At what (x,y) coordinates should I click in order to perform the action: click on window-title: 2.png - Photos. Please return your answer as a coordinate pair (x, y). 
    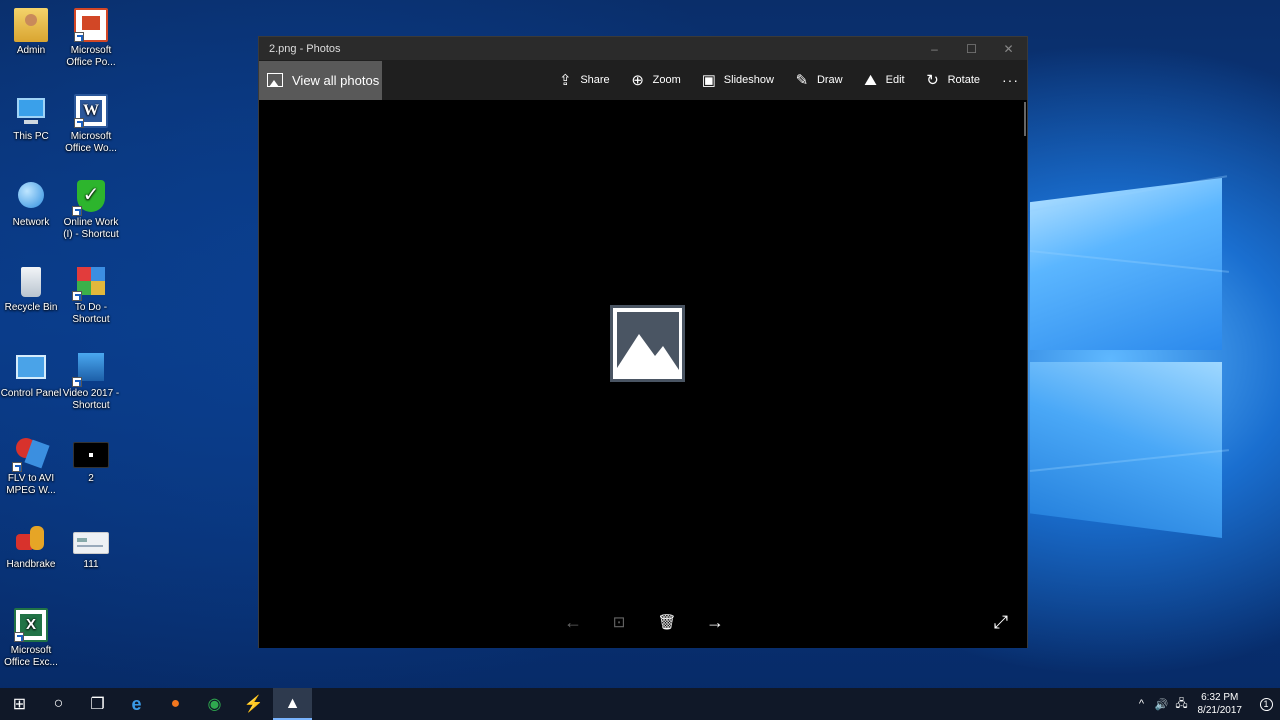
    Looking at the image, I should click on (305, 48).